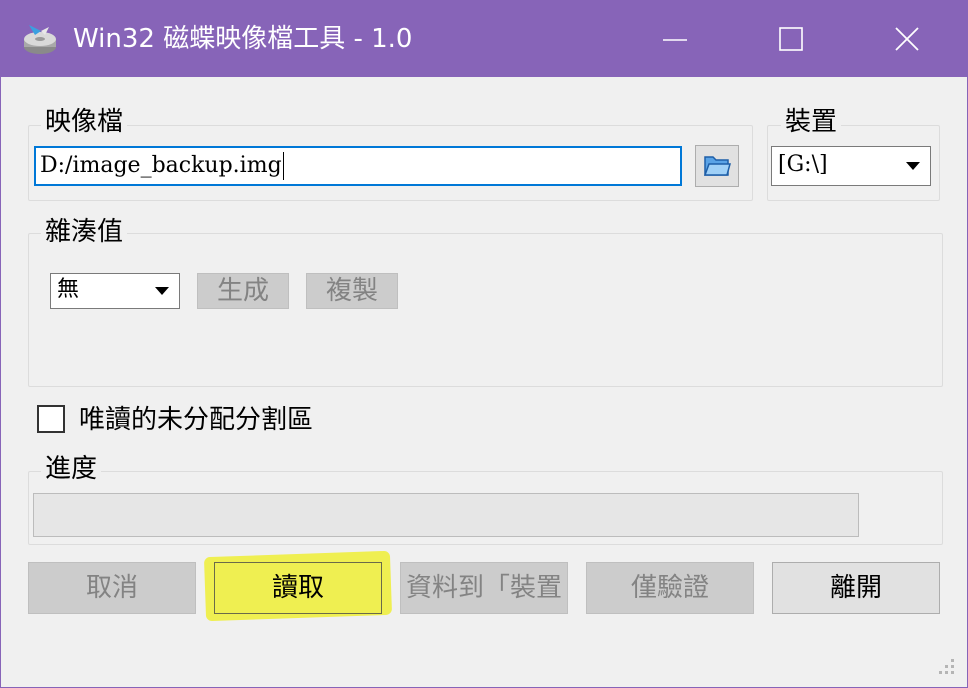 This screenshot has height=688, width=968. Describe the element at coordinates (112, 588) in the screenshot. I see `cancel-button: 取消` at that location.